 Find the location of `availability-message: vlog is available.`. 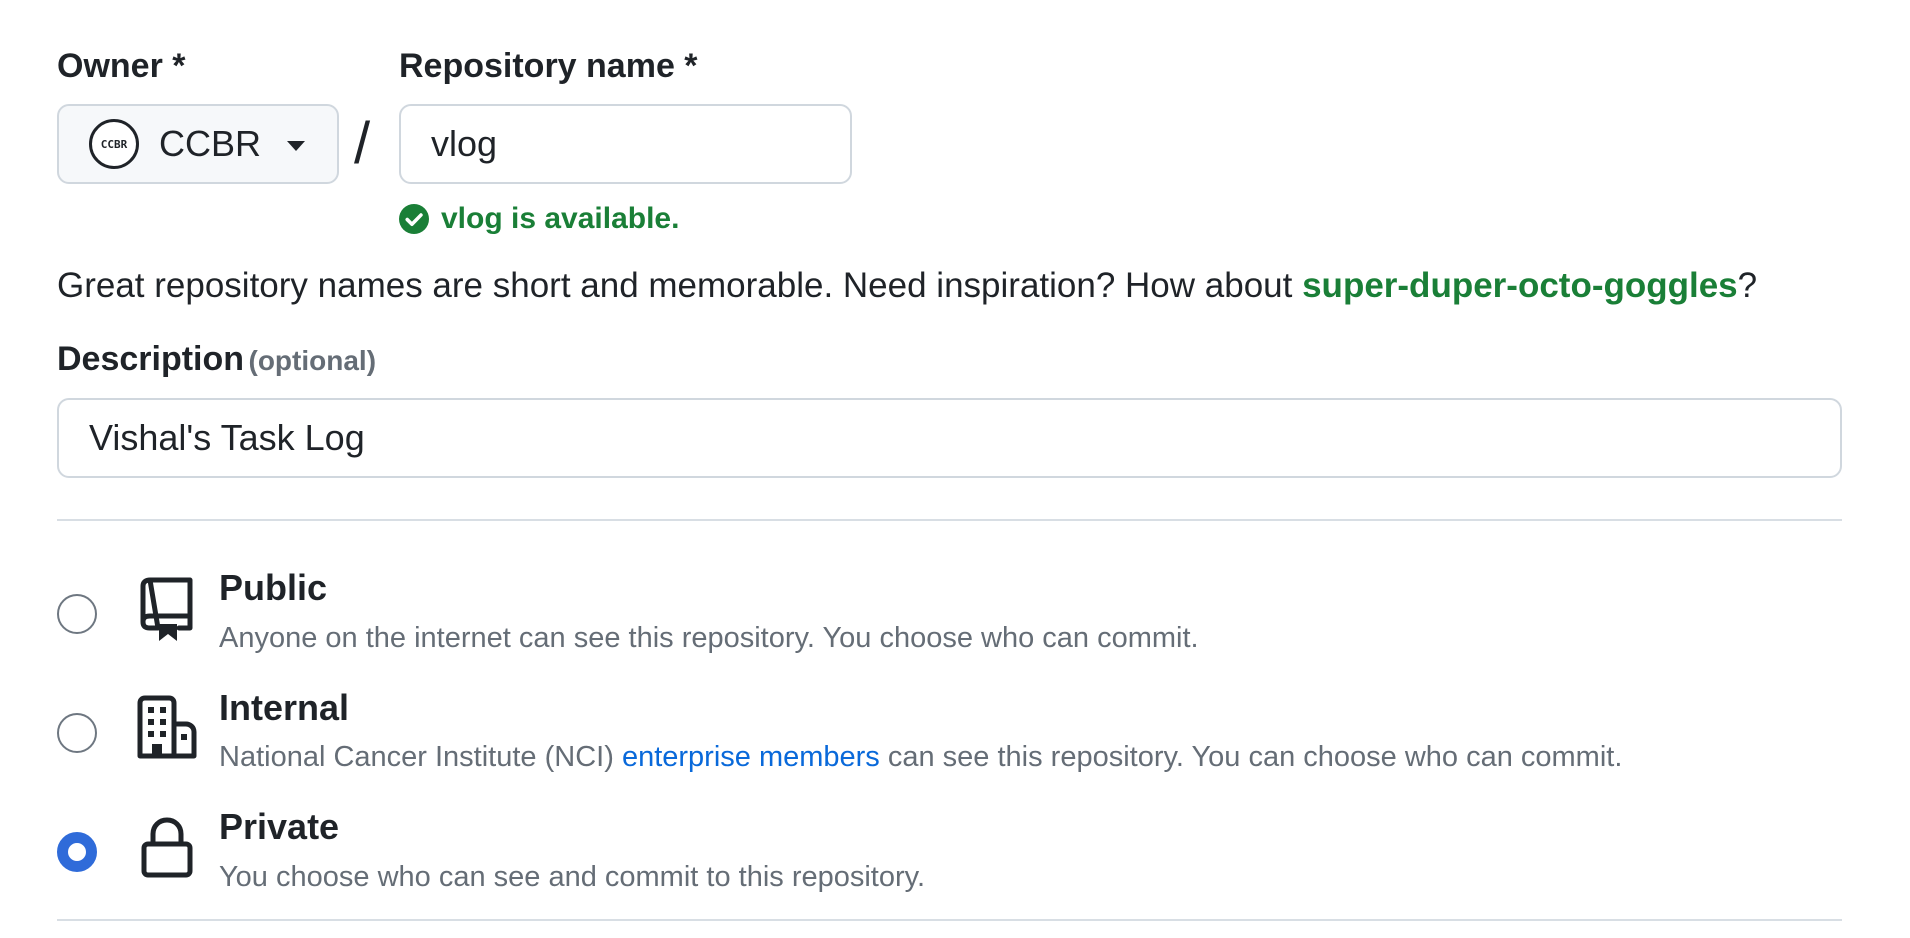

availability-message: vlog is available. is located at coordinates (539, 219).